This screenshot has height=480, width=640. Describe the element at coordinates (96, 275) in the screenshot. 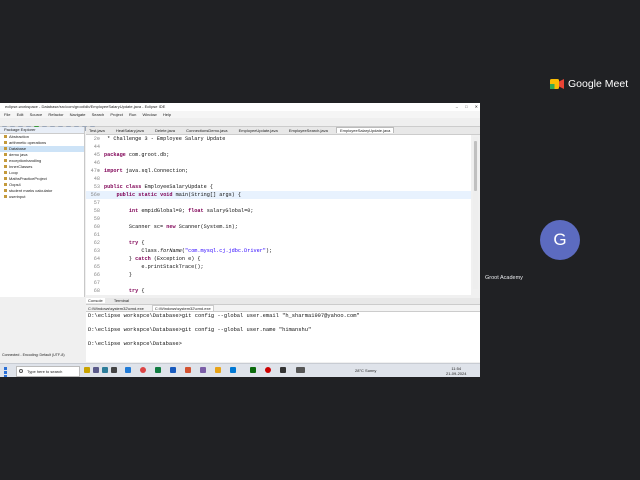

I see `line-number: 66` at that location.